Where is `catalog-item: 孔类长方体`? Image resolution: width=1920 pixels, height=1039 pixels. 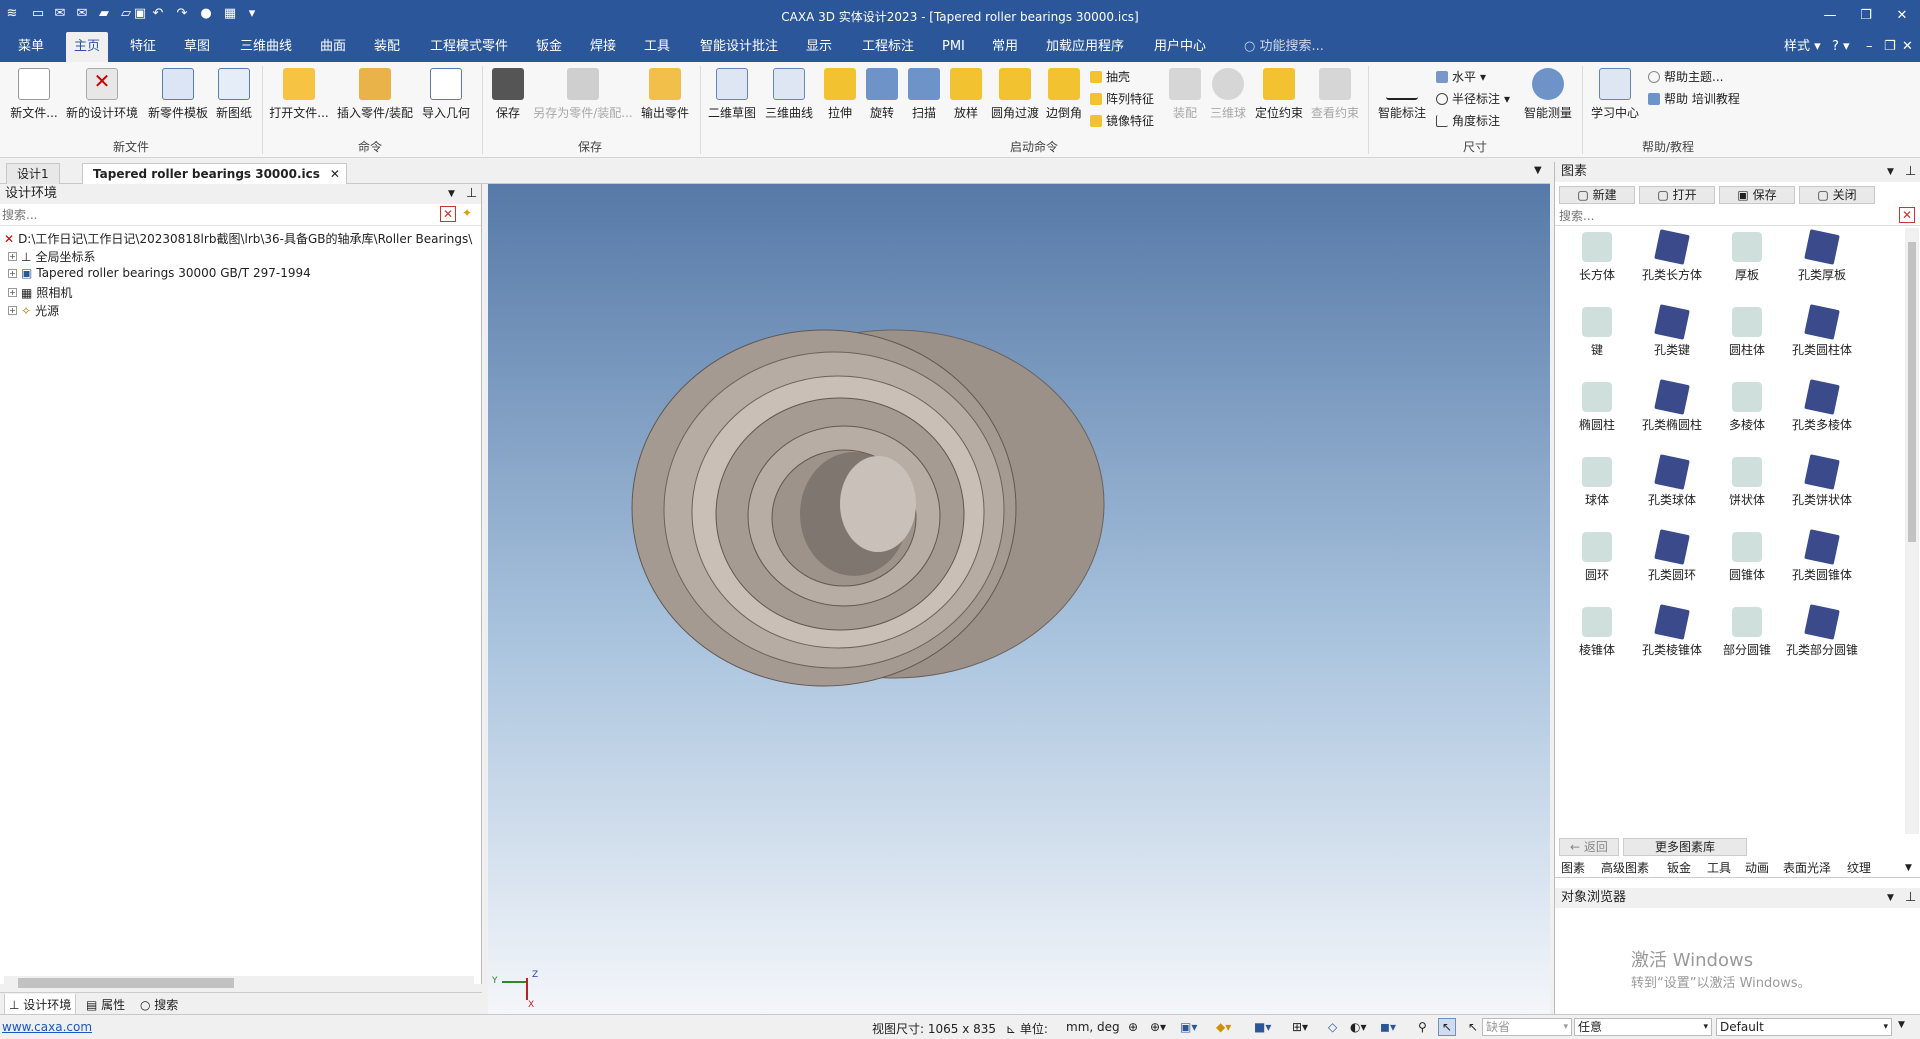
catalog-item: 孔类长方体 is located at coordinates (1672, 256).